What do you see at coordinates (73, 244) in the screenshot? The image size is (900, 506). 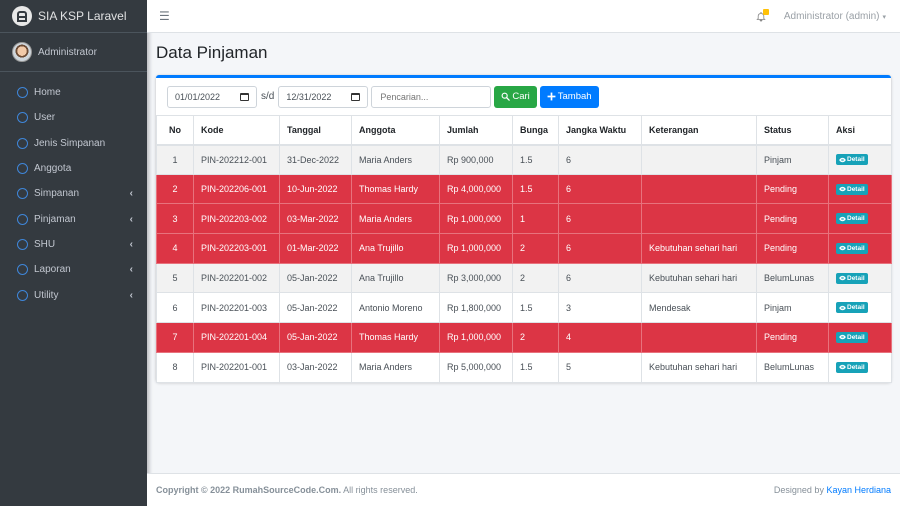 I see `sidebar-item-shu: SHU ‹` at bounding box center [73, 244].